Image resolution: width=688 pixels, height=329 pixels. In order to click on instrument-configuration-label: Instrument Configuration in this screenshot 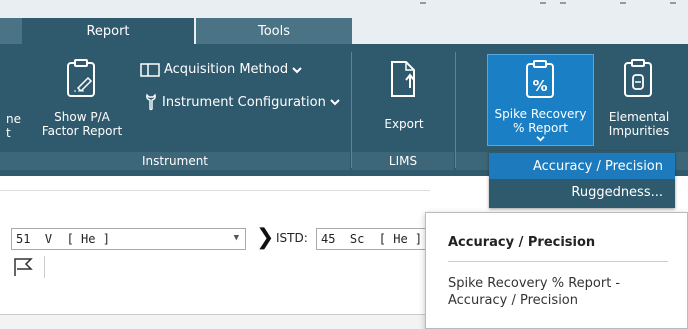, I will do `click(244, 102)`.